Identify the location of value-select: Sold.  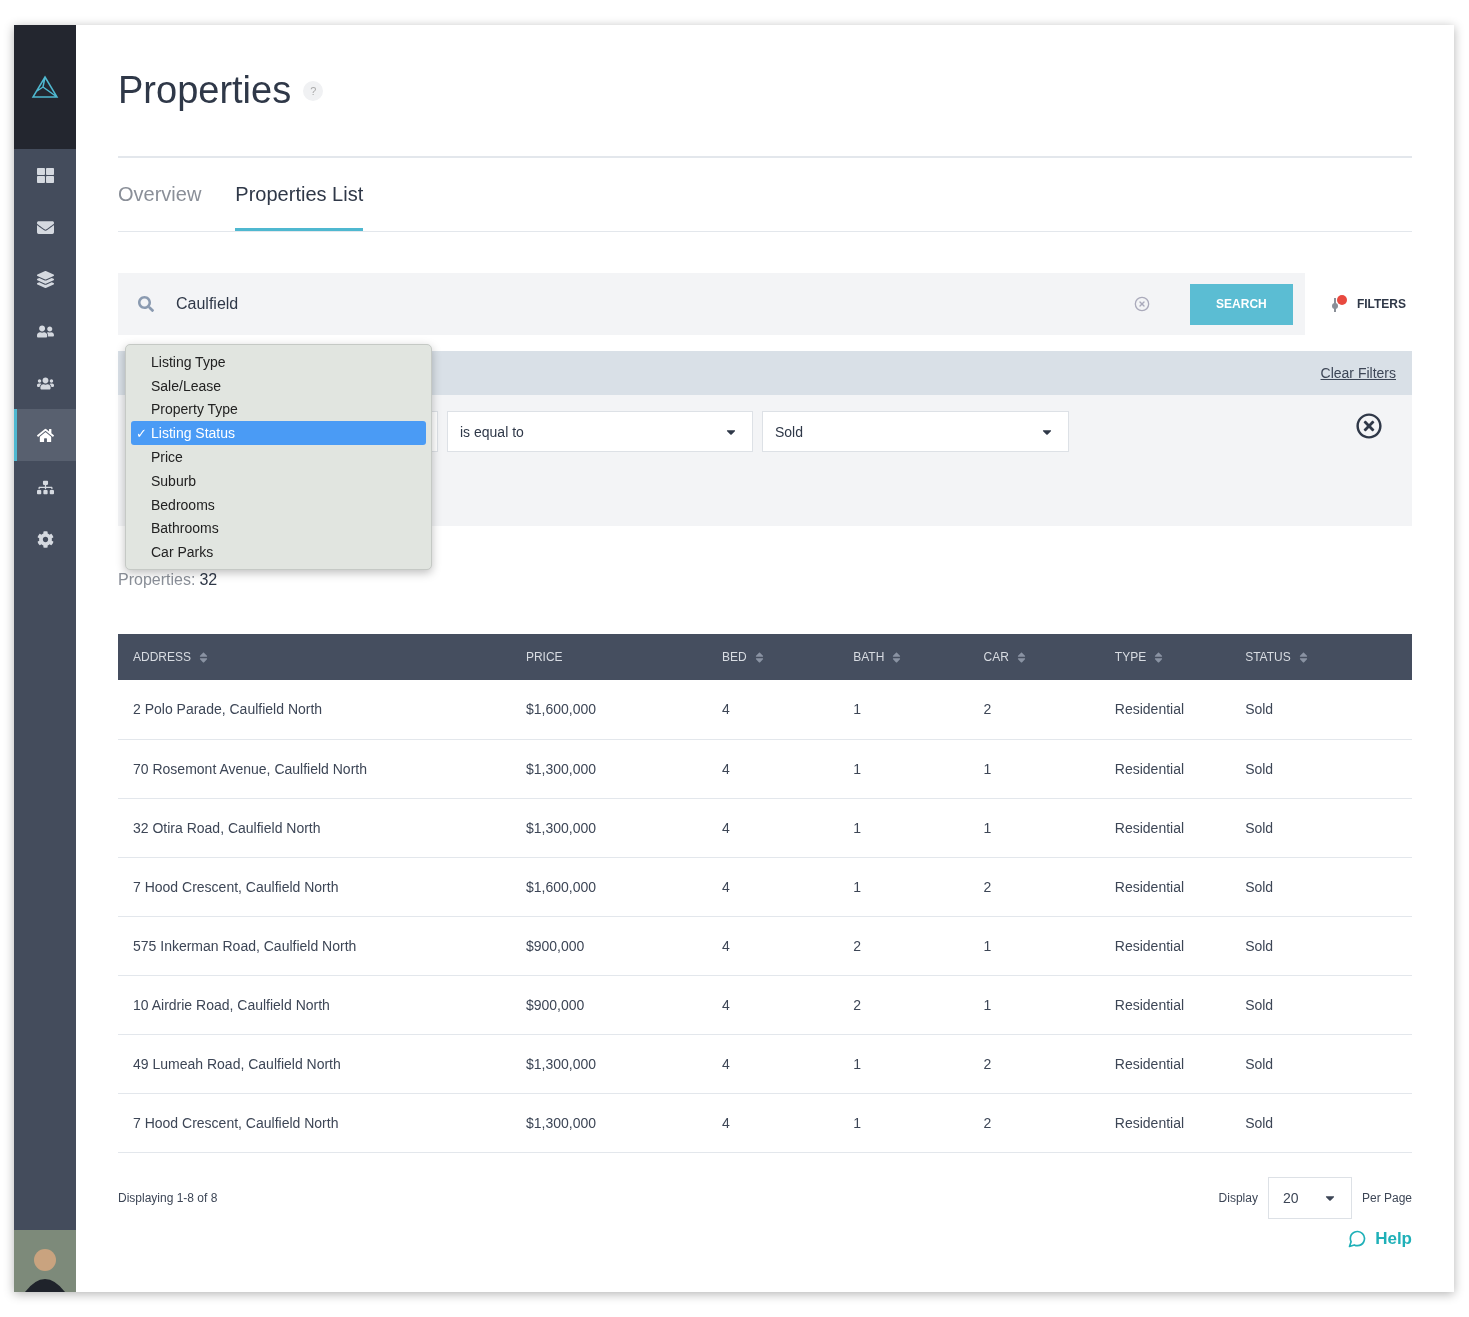
(915, 431).